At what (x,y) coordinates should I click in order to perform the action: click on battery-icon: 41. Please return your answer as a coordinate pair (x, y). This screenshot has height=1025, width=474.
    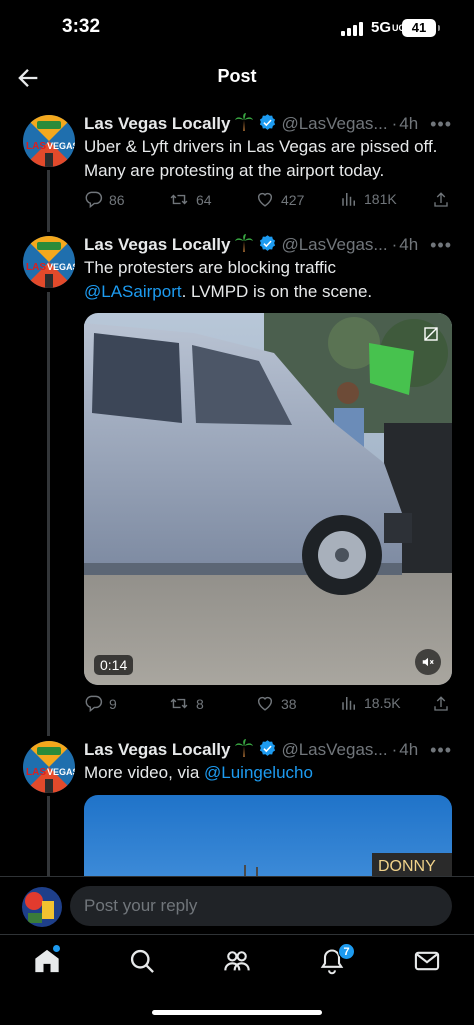
    Looking at the image, I should click on (421, 28).